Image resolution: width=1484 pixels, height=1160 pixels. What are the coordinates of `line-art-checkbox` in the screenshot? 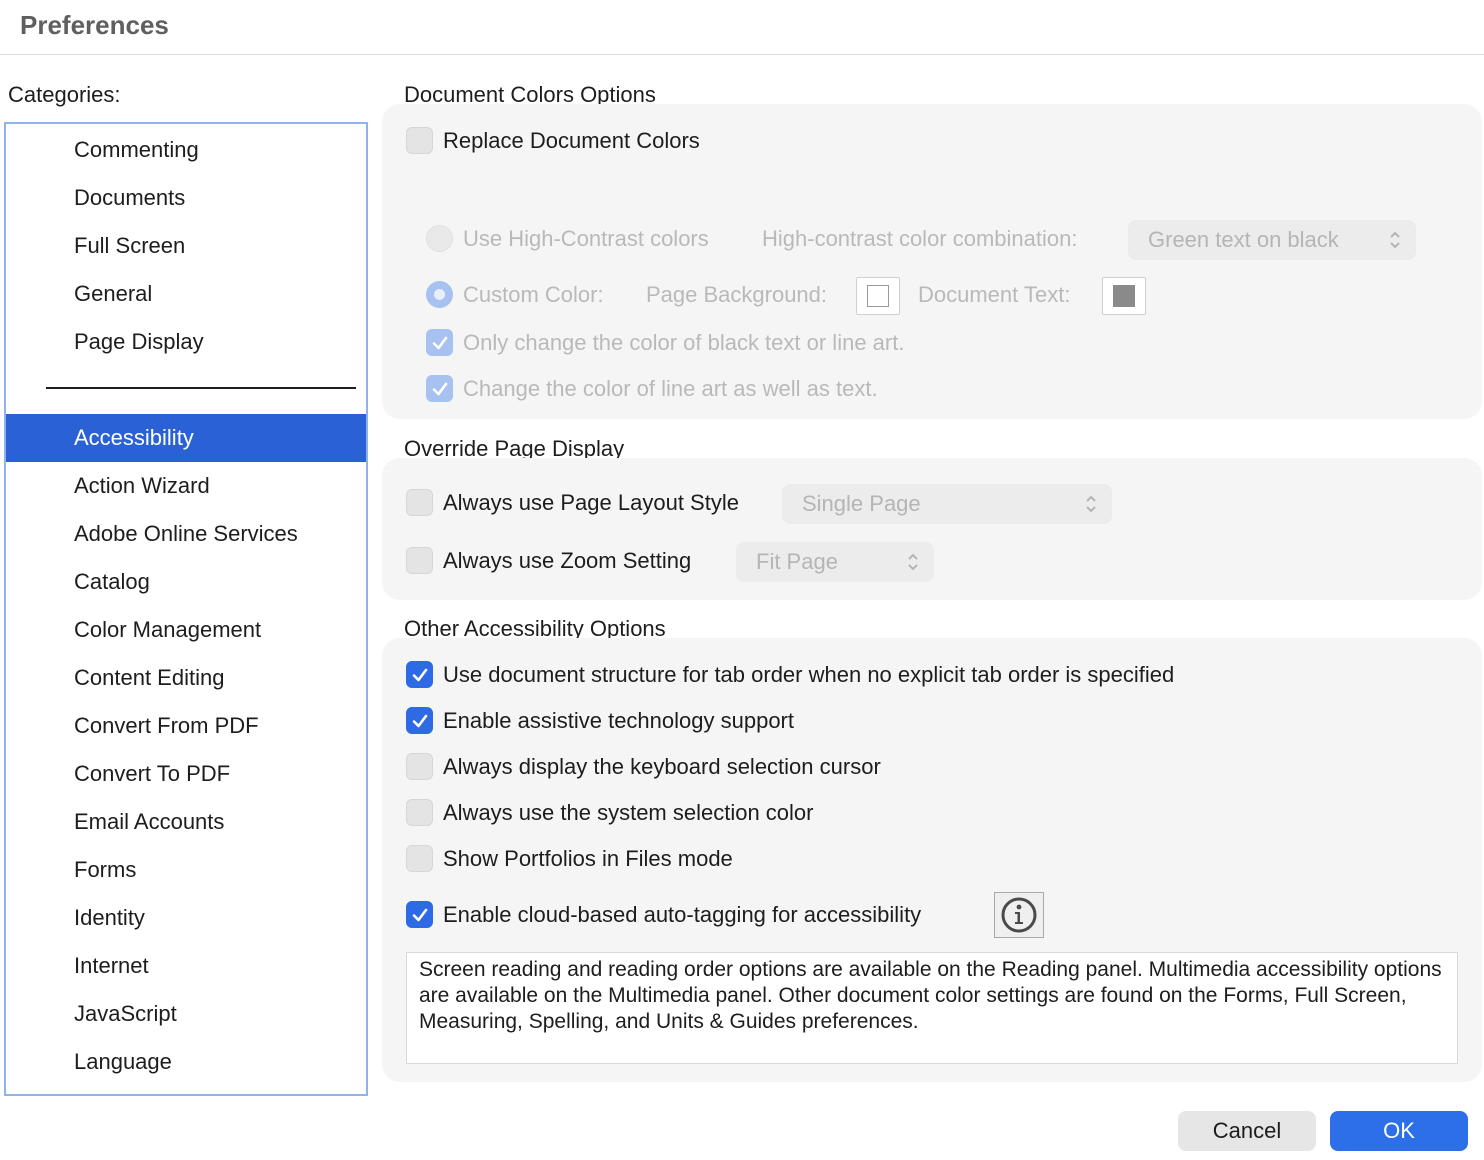 It's located at (439, 388).